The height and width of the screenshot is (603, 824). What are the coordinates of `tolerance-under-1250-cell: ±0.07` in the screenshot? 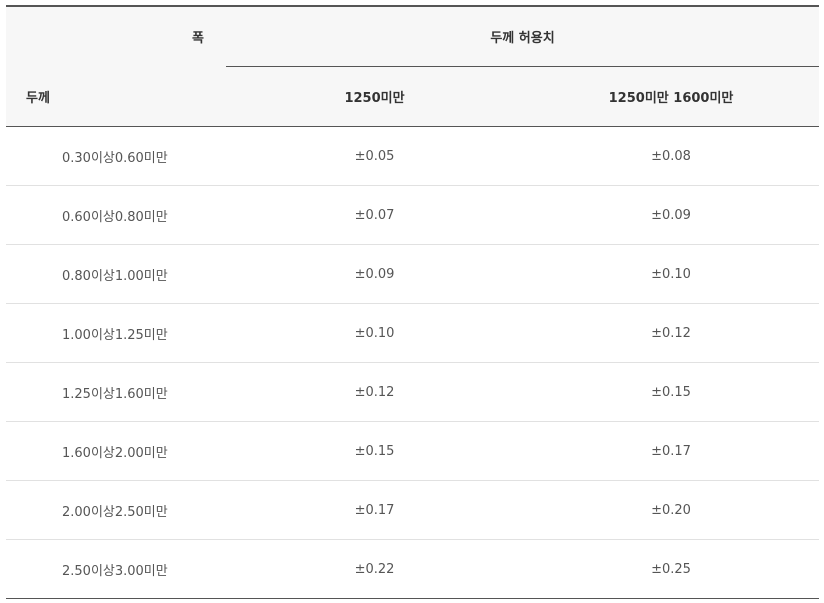 It's located at (374, 215).